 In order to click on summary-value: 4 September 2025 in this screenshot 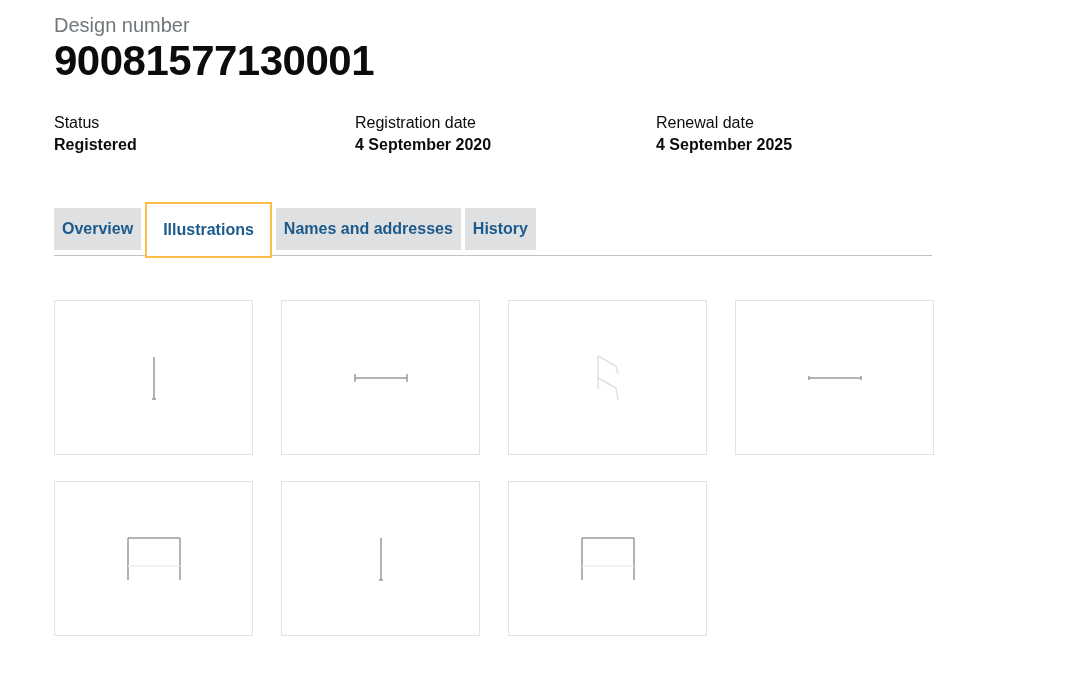, I will do `click(725, 145)`.